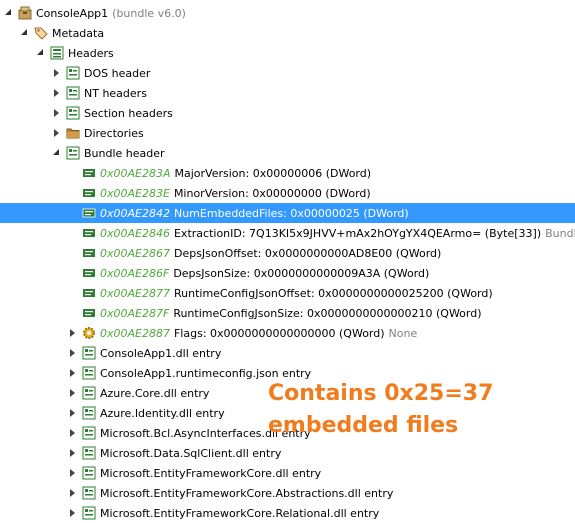 This screenshot has width=575, height=523. I want to click on field-text: DepsJsonSize: 0x0000000000009A3A (QWord), so click(301, 273).